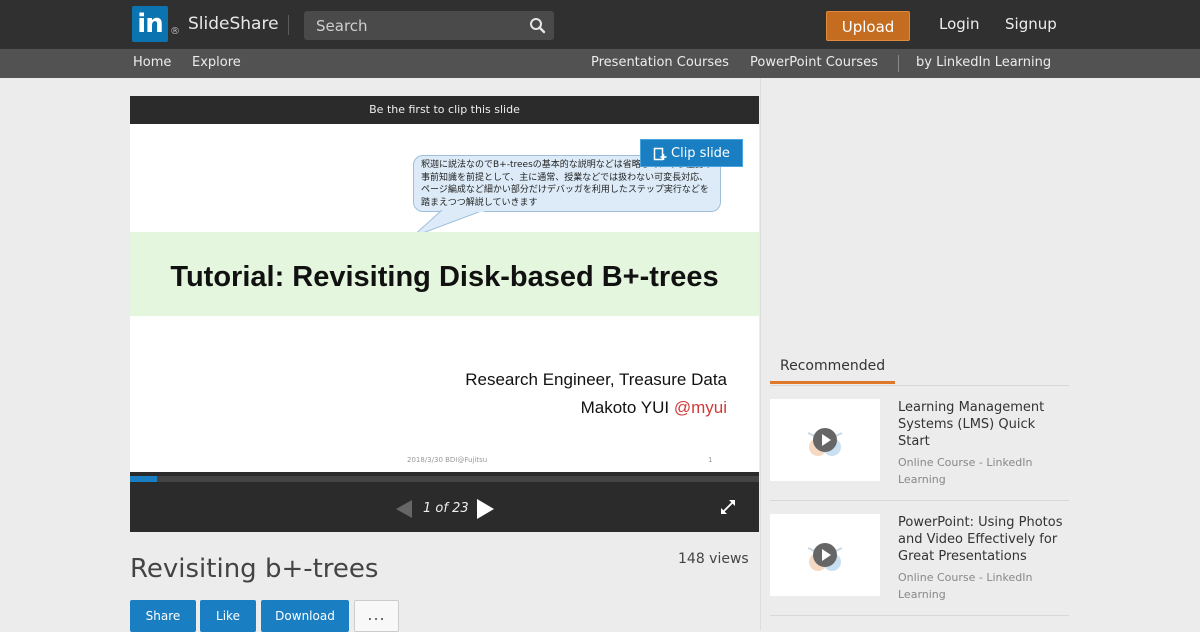  I want to click on slide-page-number: 1, so click(710, 460).